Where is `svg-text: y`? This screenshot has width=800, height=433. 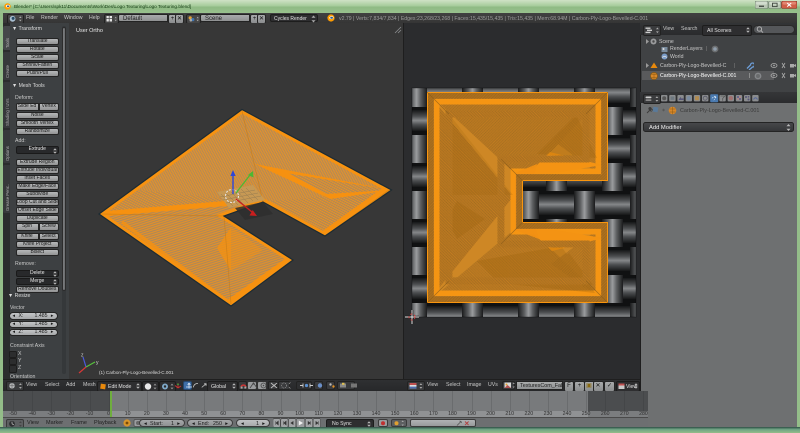
svg-text: y is located at coordinates (97, 363).